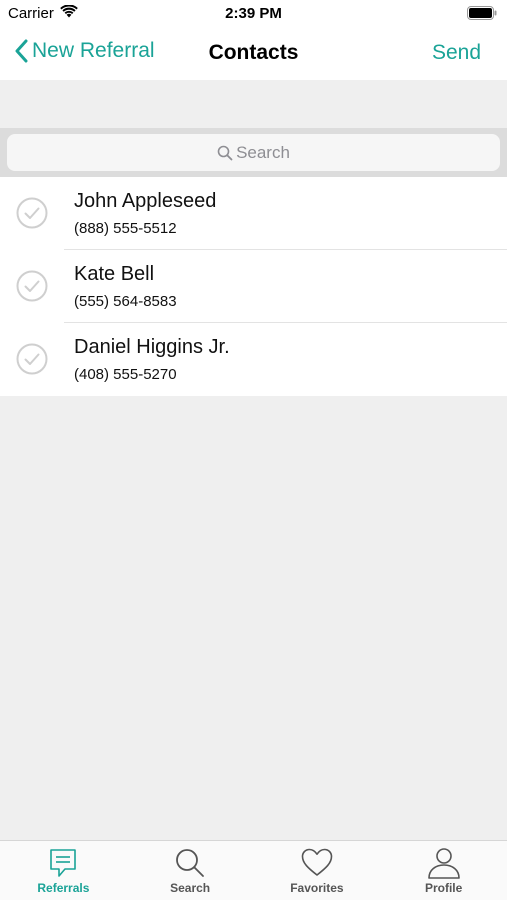 Image resolution: width=507 pixels, height=900 pixels. What do you see at coordinates (253, 54) in the screenshot?
I see `navigation-bar: New Referral Contacts Send` at bounding box center [253, 54].